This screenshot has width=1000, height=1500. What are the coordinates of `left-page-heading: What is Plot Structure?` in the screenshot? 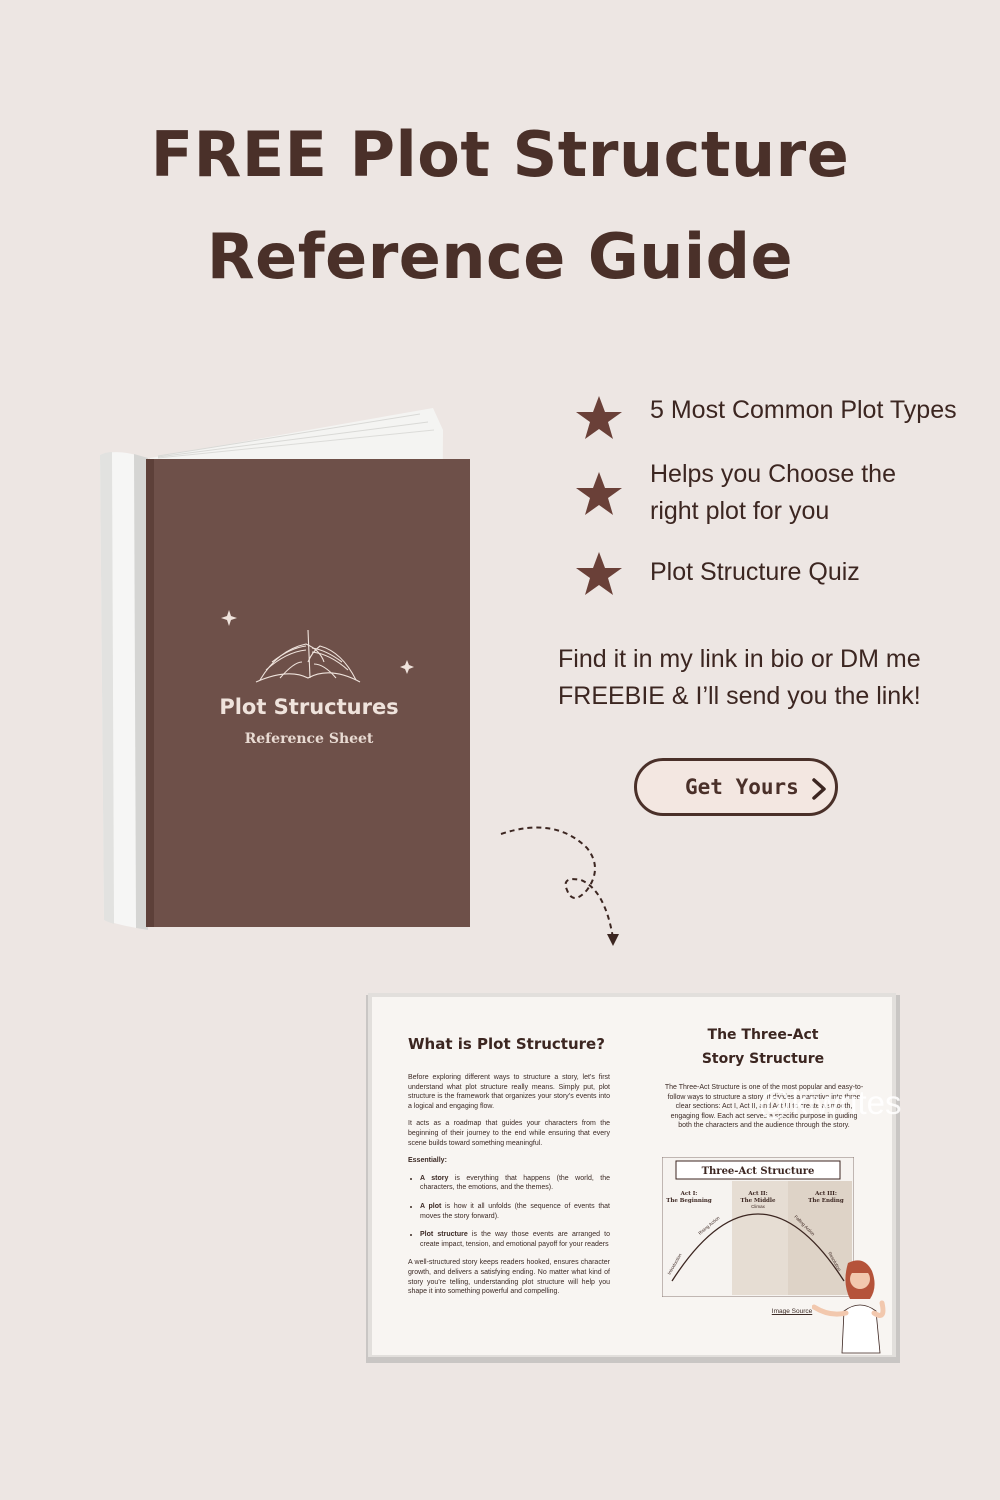 It's located at (506, 1044).